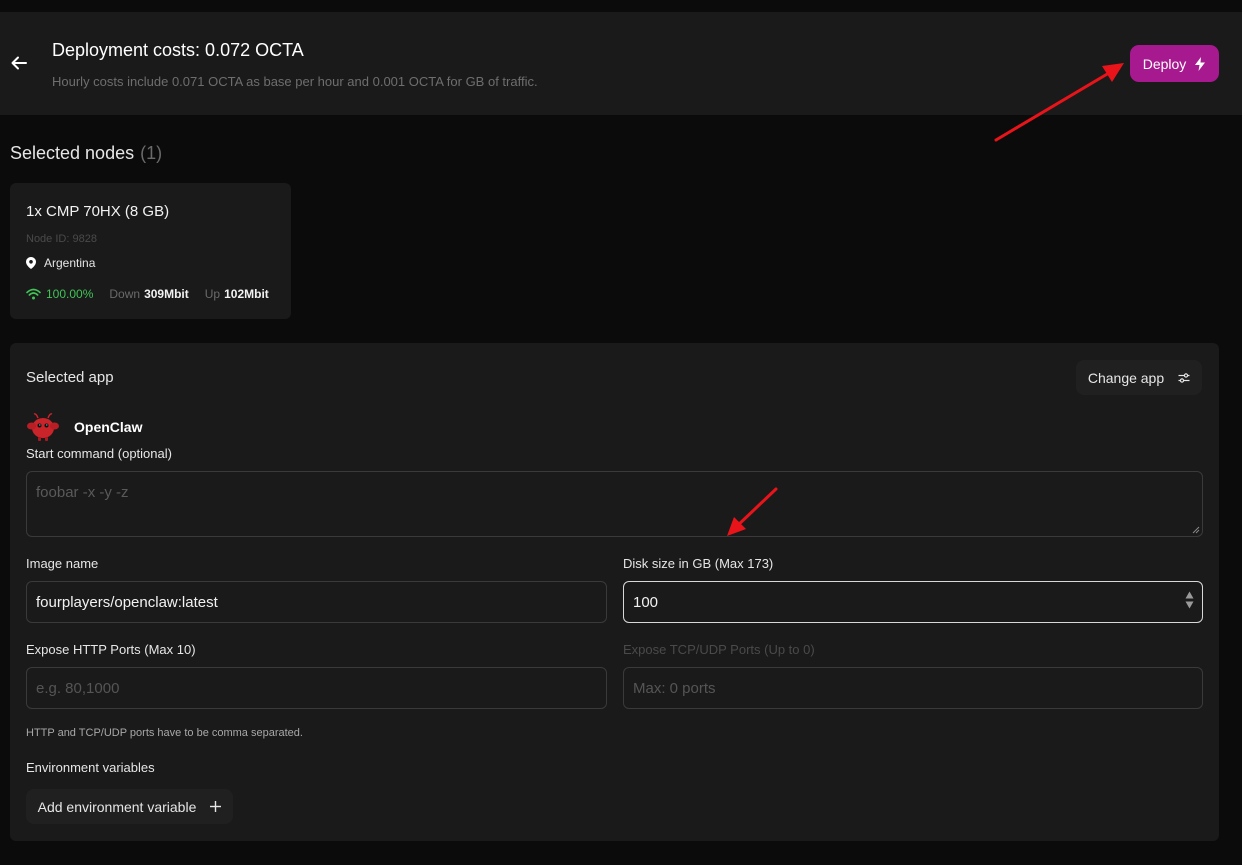  Describe the element at coordinates (316, 602) in the screenshot. I see `image-name-input: fourplayers/openclaw:latest` at that location.